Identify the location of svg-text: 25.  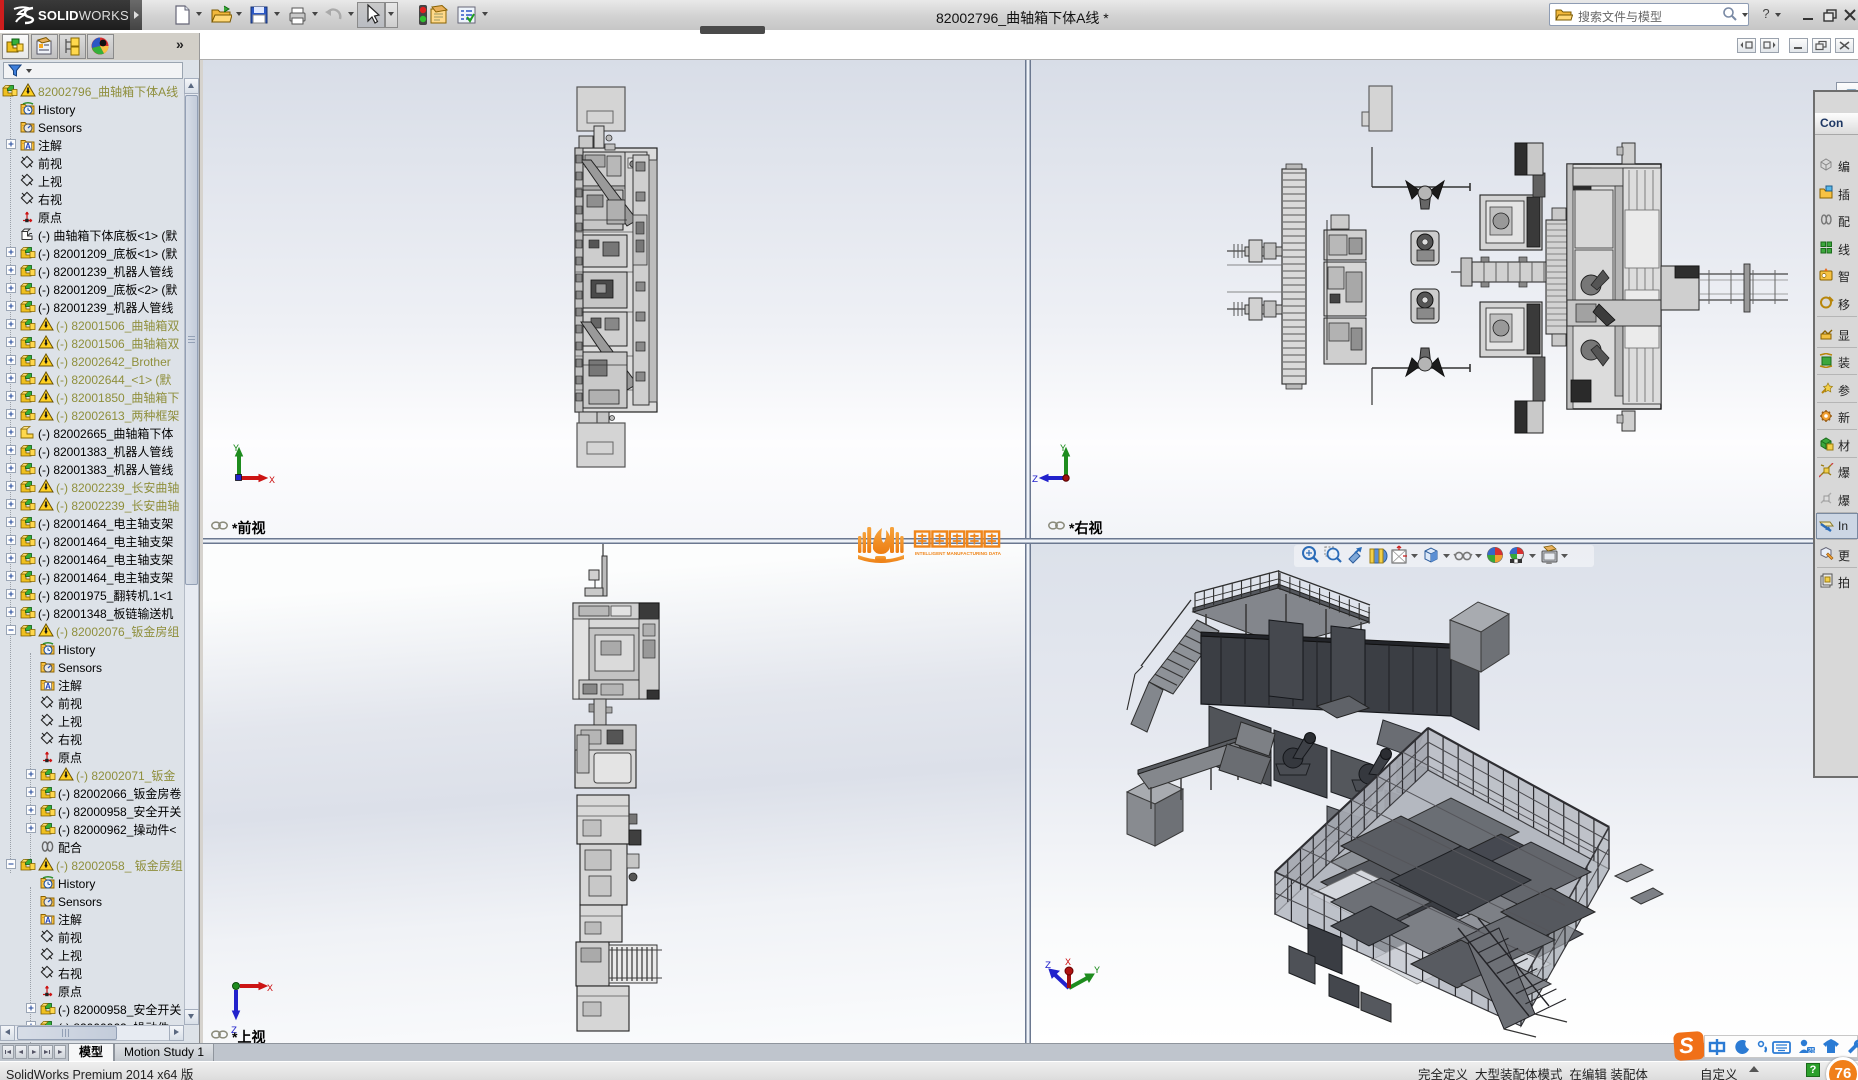
(1811, 1052).